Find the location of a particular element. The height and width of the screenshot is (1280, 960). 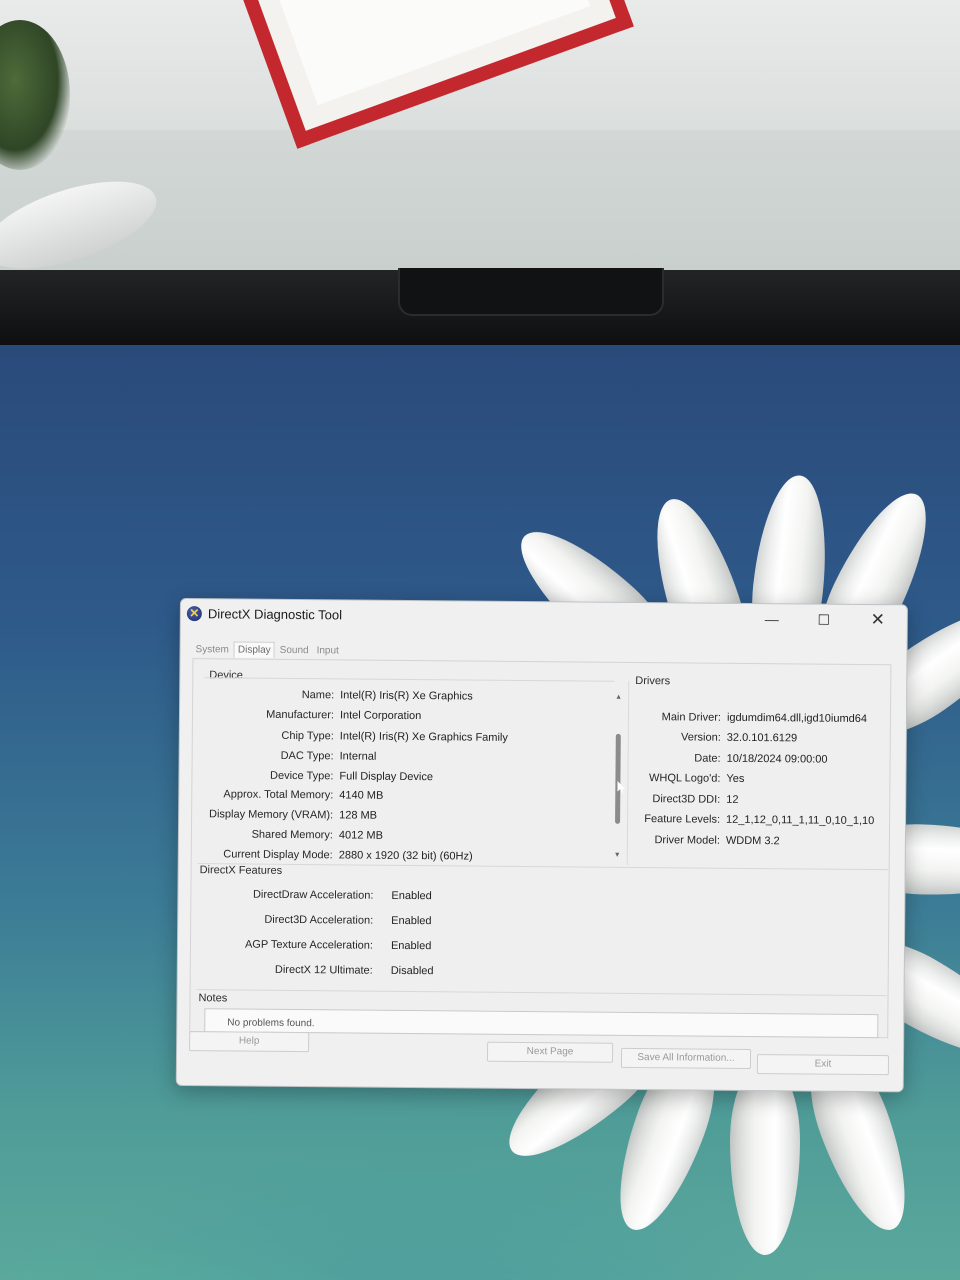

device-label: Device Type: is located at coordinates (302, 776).